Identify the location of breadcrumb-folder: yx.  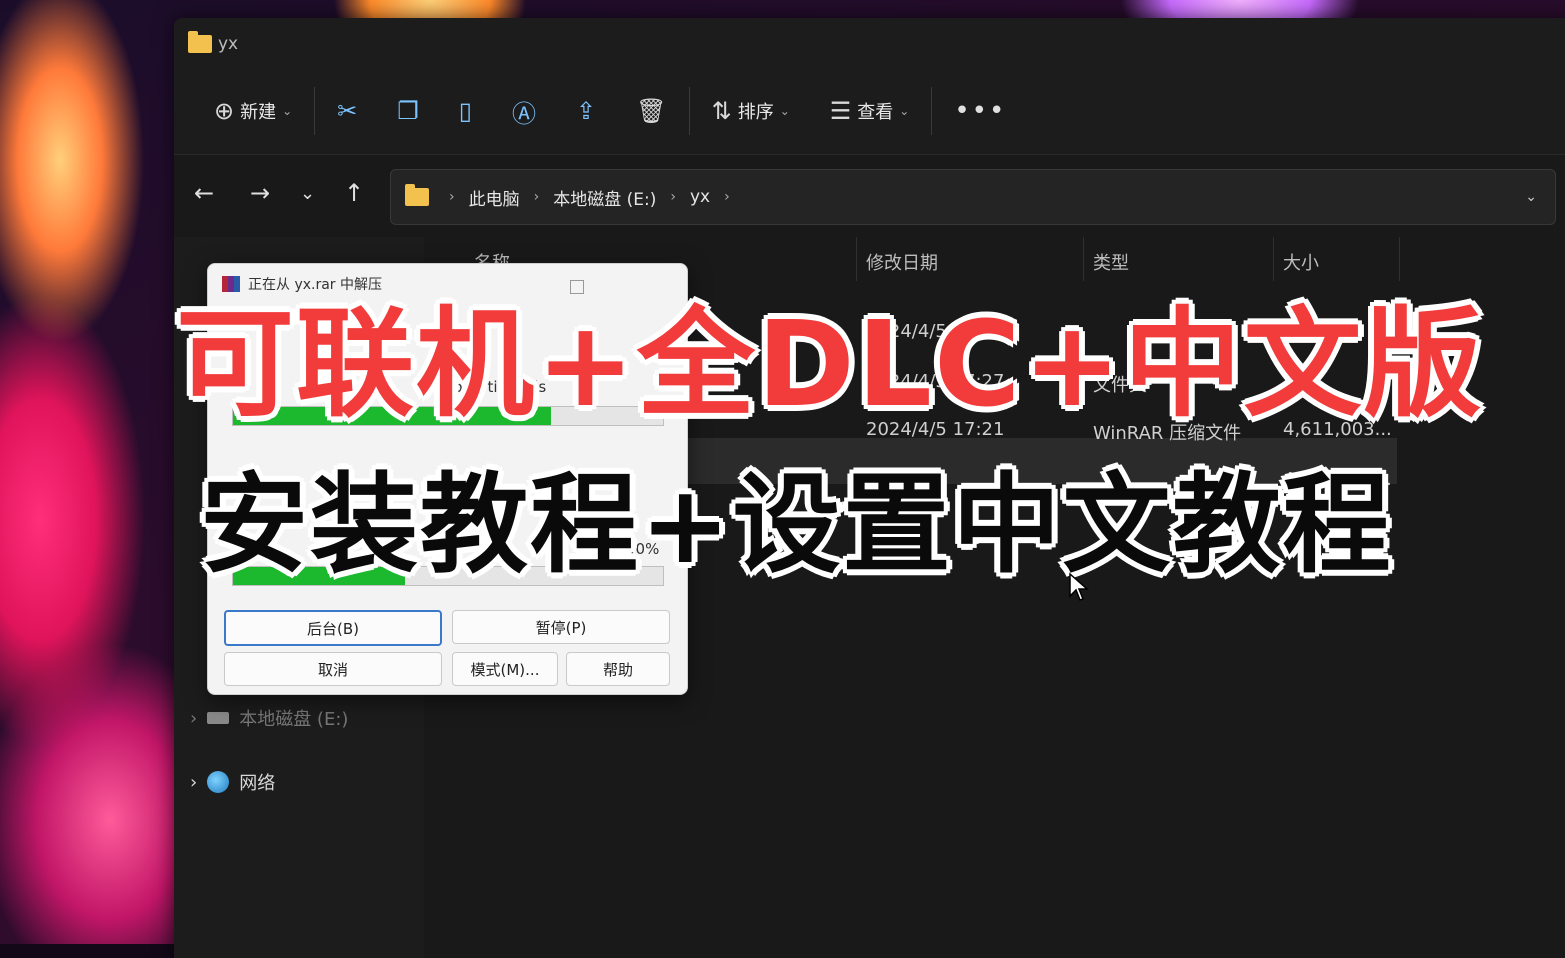
(700, 197).